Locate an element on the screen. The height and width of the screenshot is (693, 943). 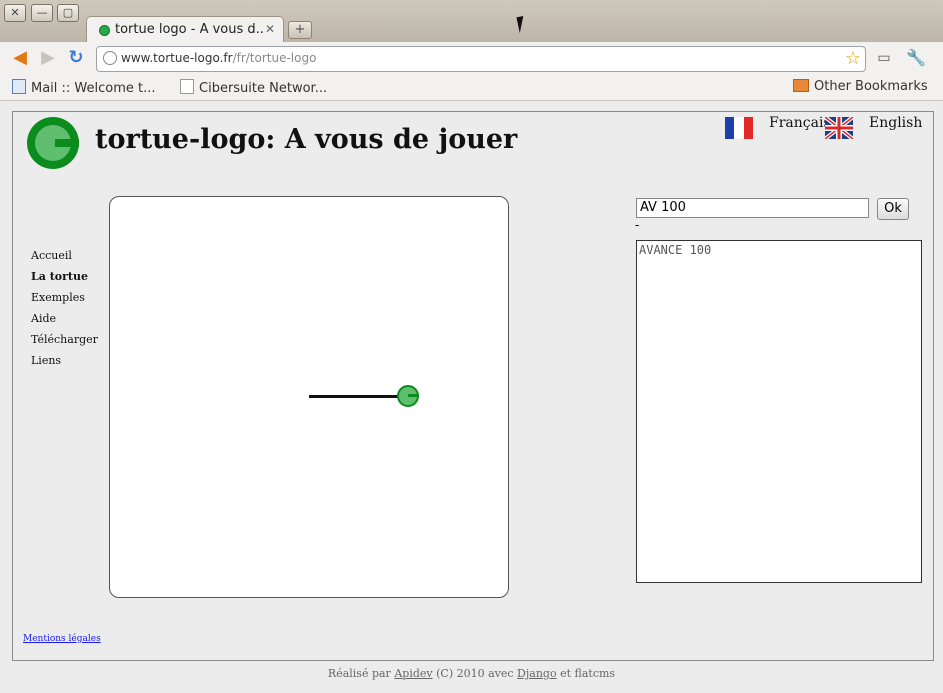
tab-tortue-logo: tortue logo - A vous d... ✕ is located at coordinates (185, 29).